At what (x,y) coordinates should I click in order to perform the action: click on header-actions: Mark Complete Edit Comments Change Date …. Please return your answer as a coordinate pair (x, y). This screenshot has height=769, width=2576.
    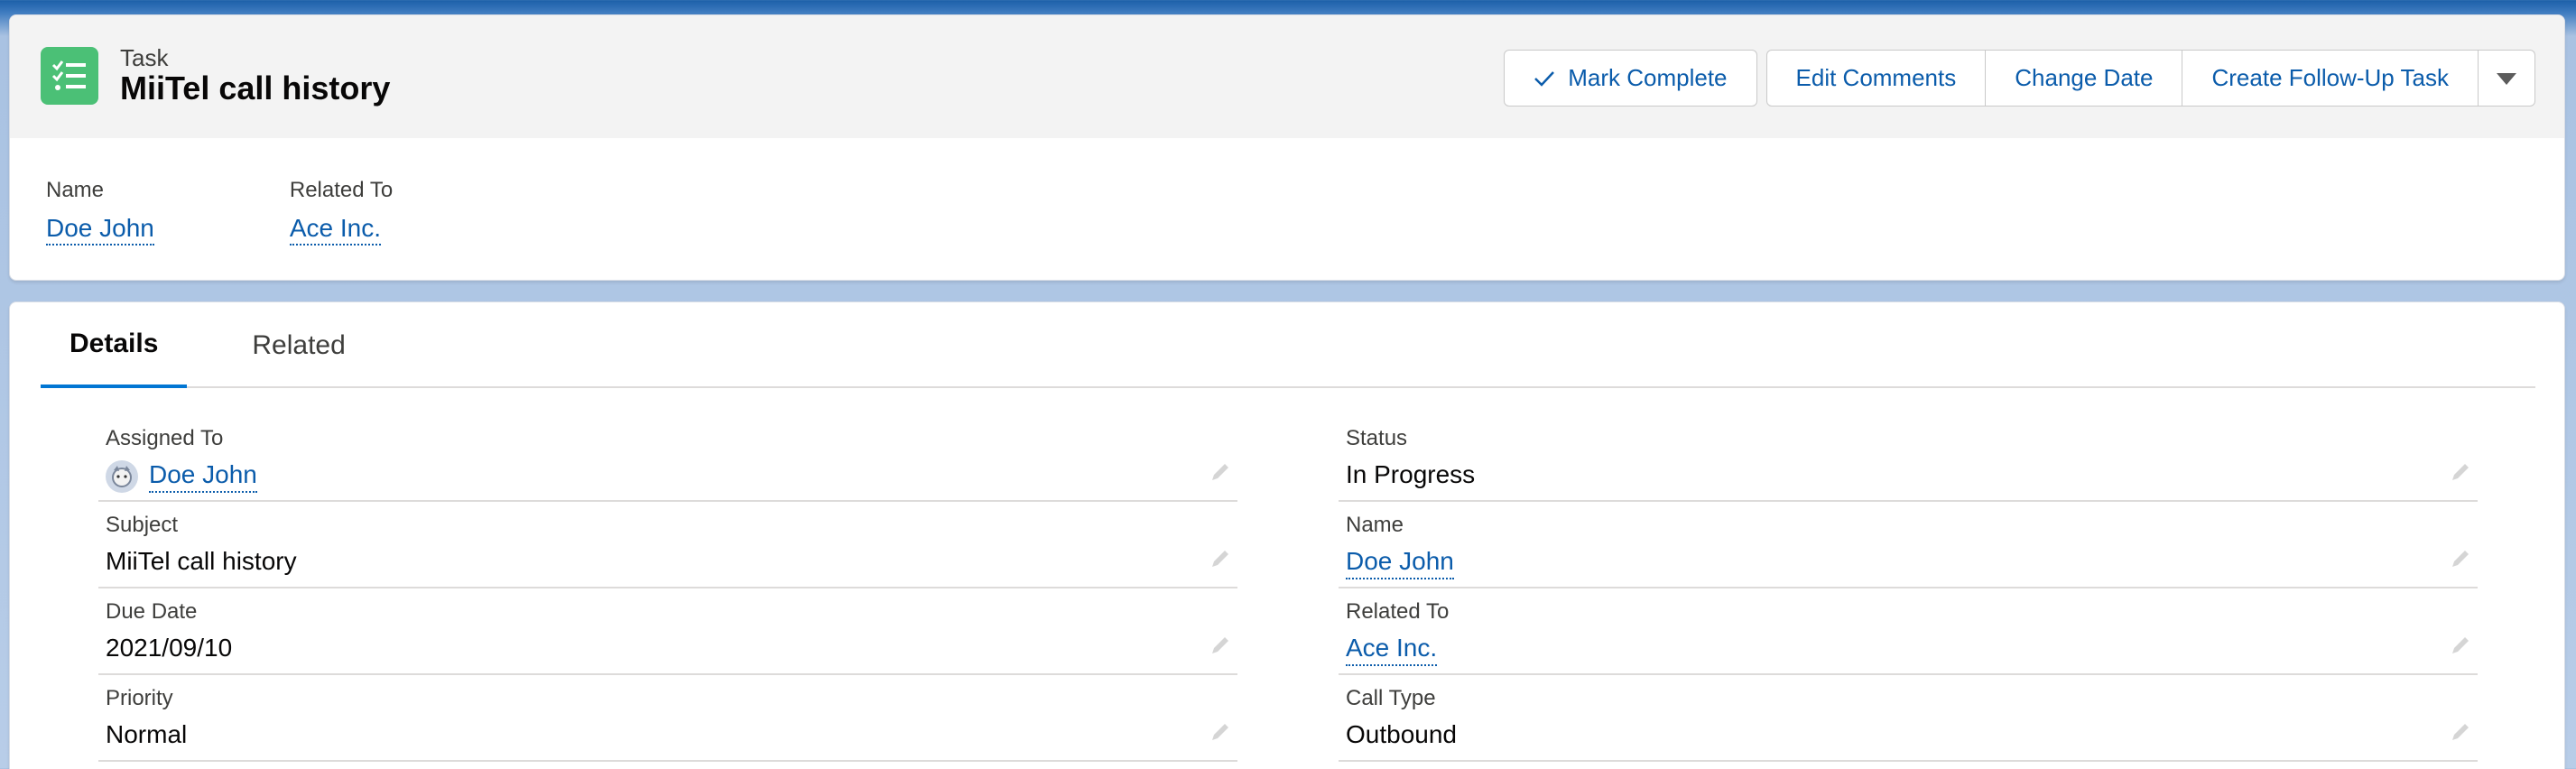
    Looking at the image, I should click on (2020, 78).